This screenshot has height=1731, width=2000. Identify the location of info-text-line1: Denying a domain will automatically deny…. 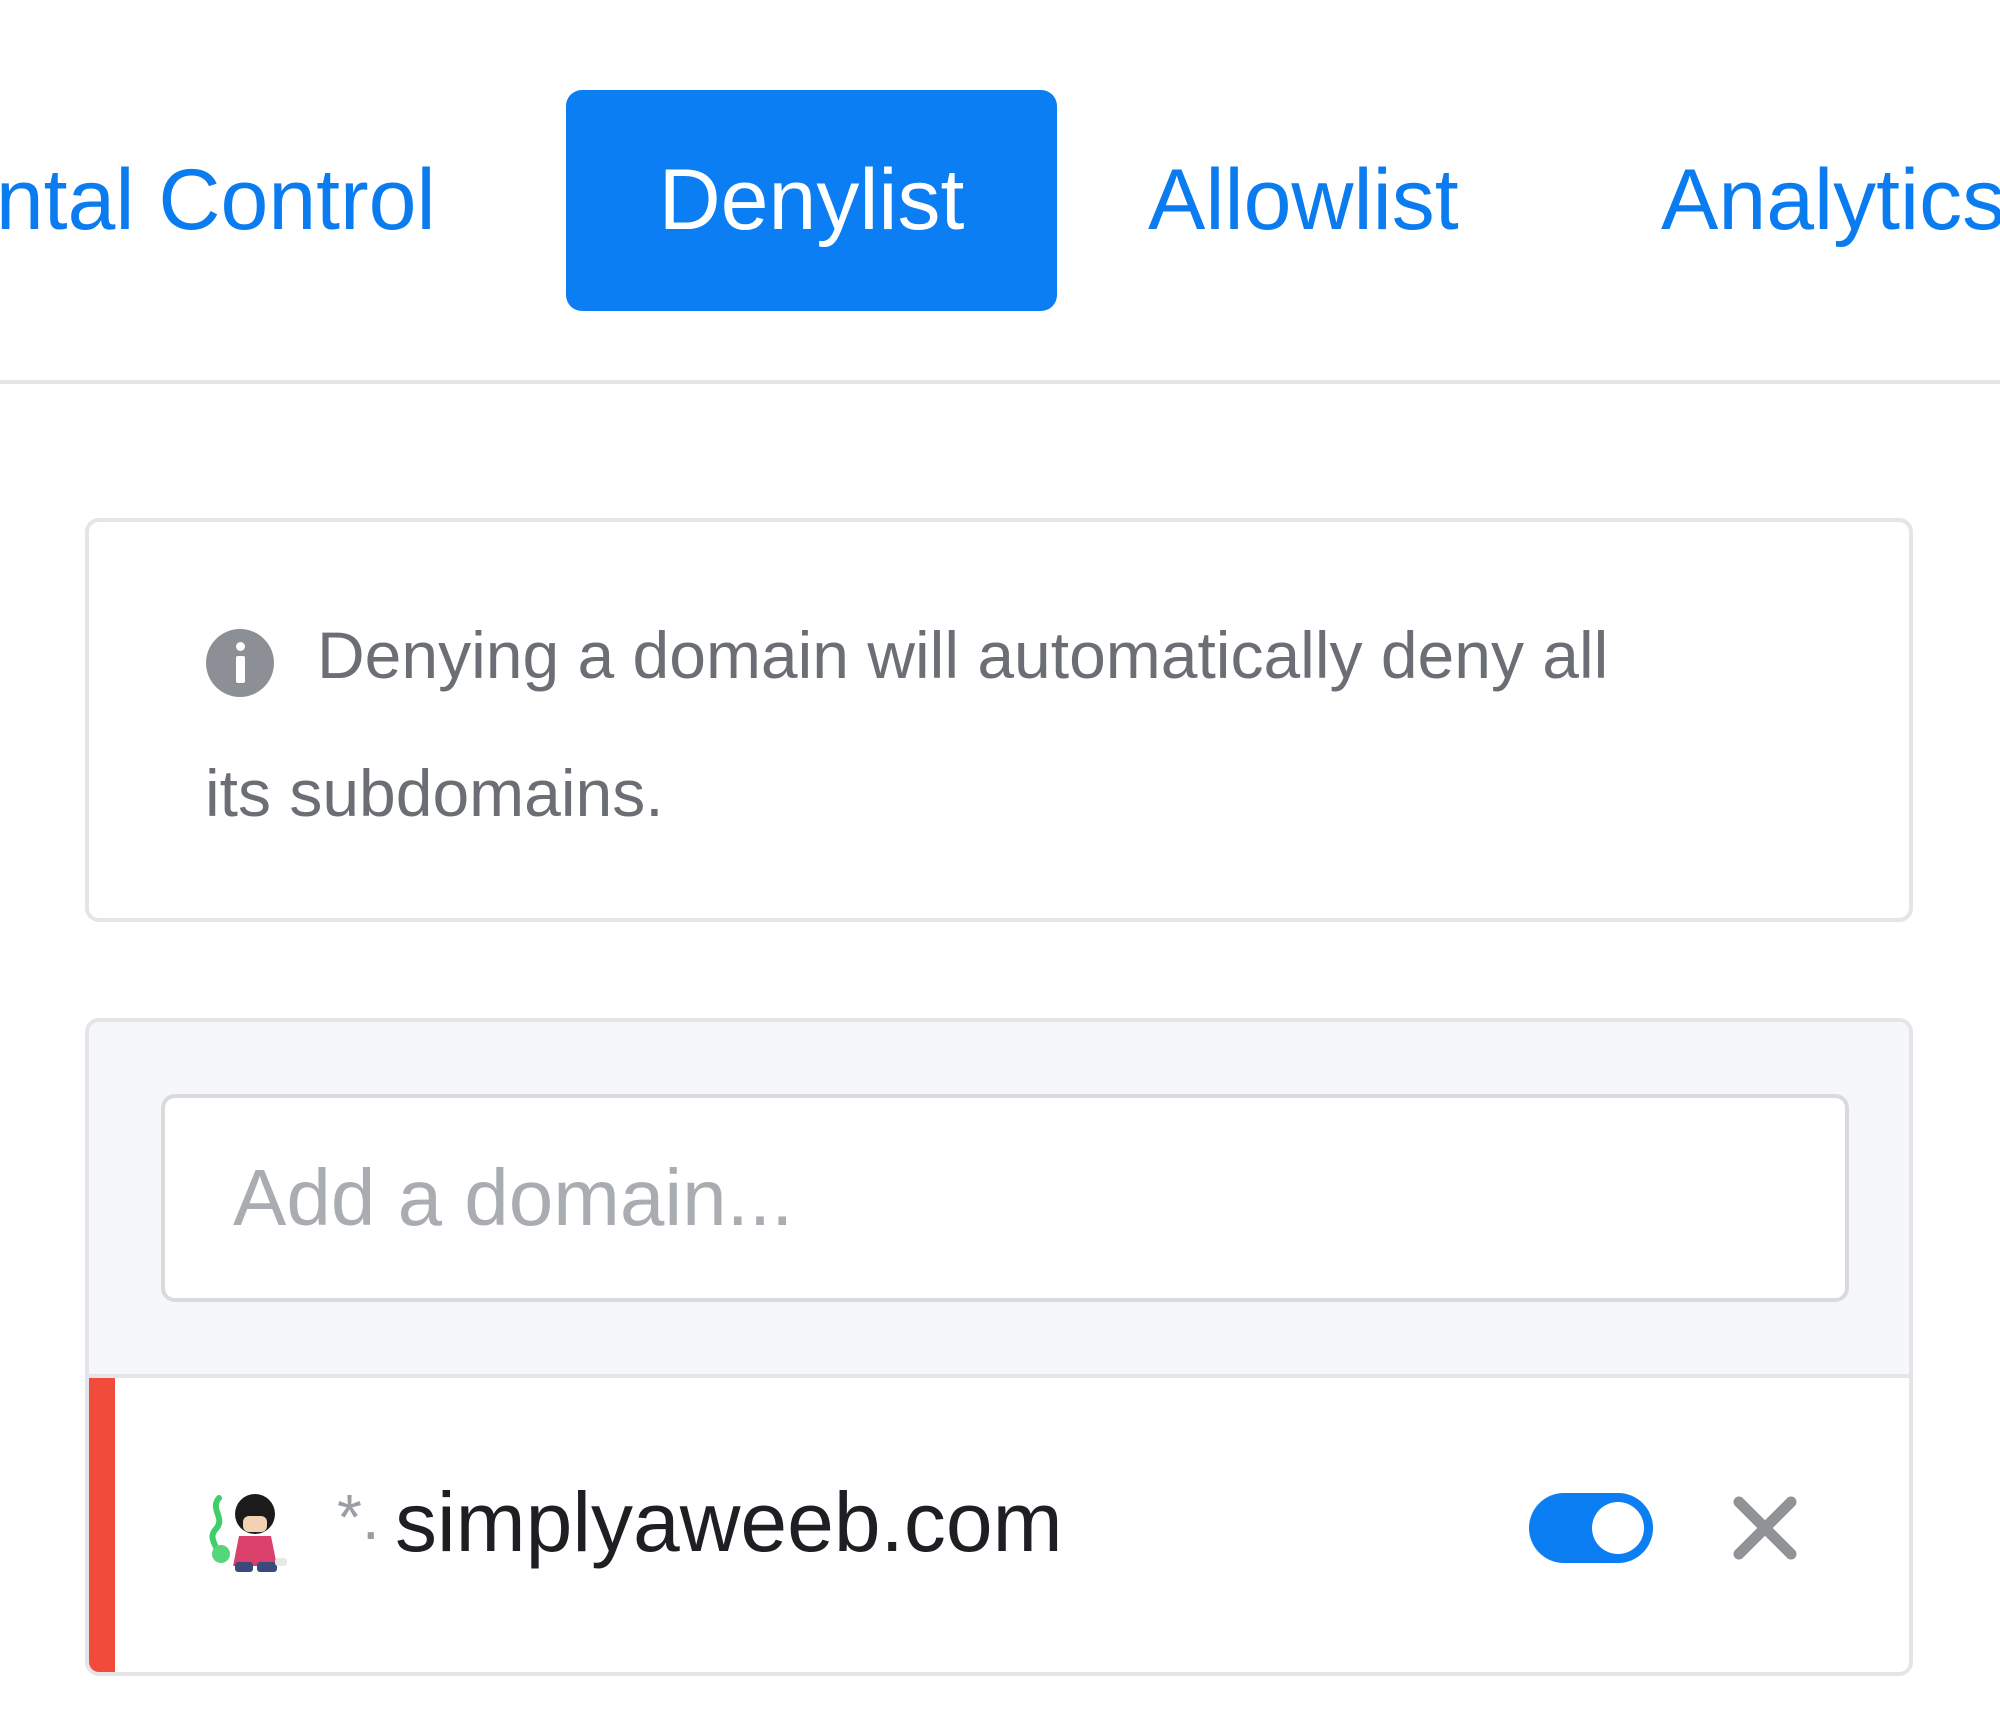
(963, 655).